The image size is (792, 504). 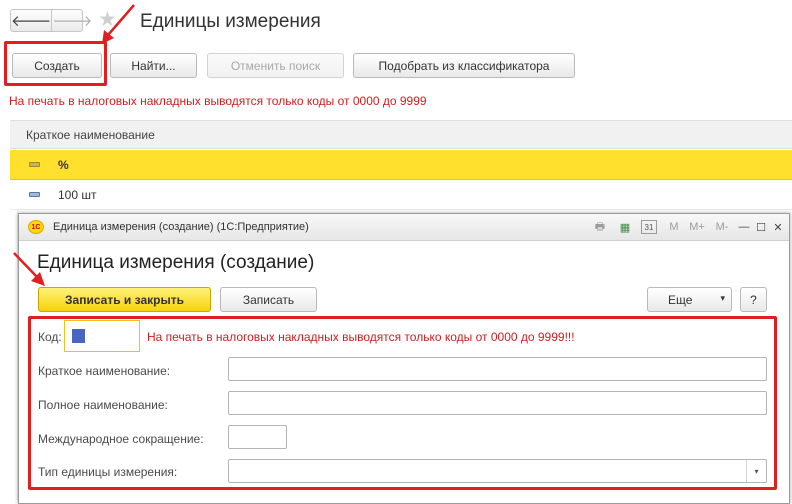 What do you see at coordinates (268, 299) in the screenshot?
I see `save-button: Записать` at bounding box center [268, 299].